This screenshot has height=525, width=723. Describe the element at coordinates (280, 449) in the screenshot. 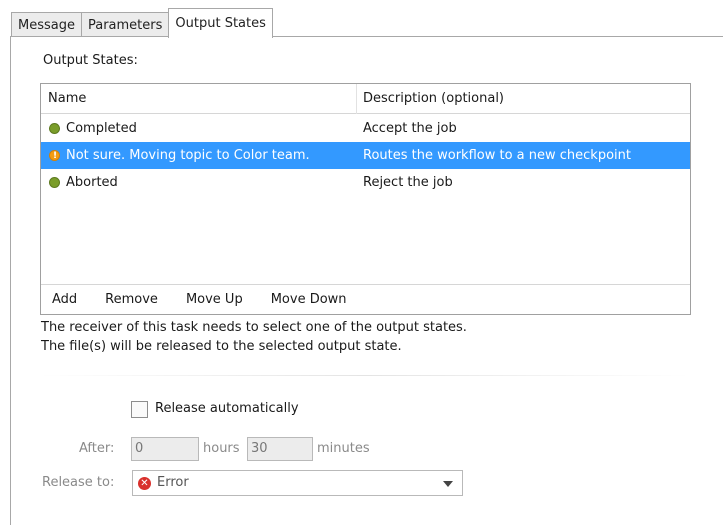

I see `minutes-input: 30` at that location.